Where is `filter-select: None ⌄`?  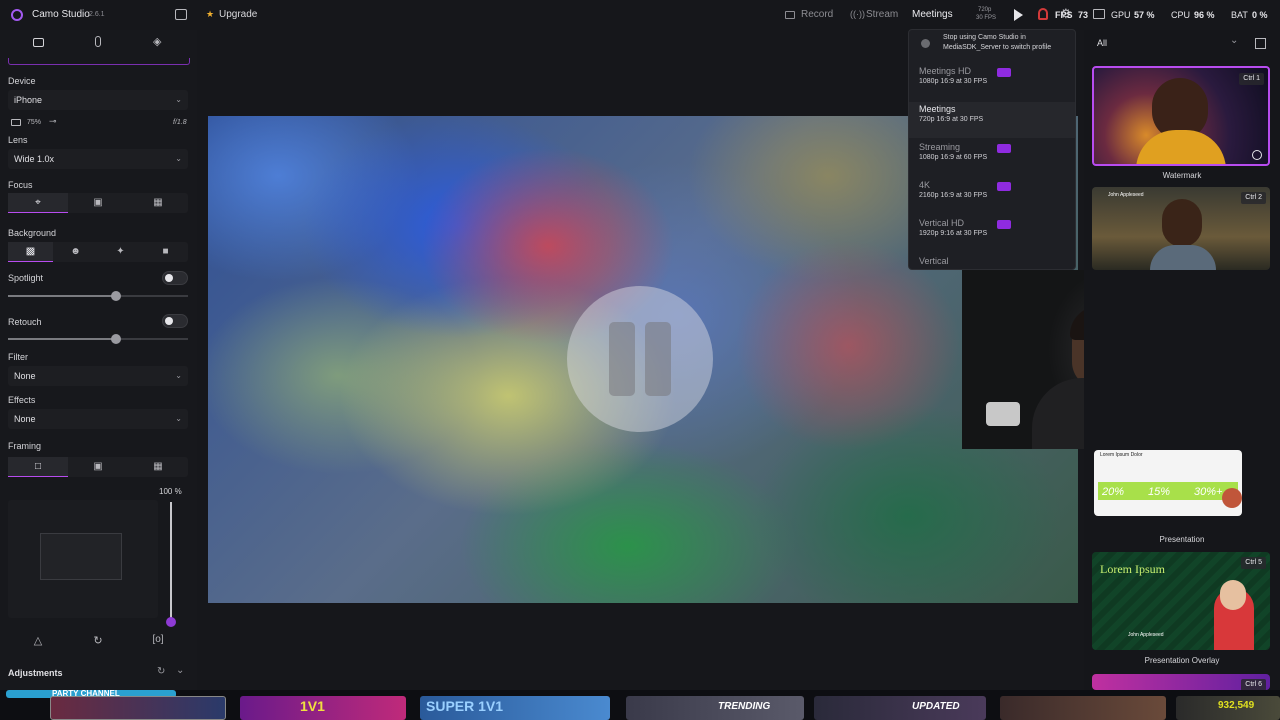
filter-select: None ⌄ is located at coordinates (98, 376).